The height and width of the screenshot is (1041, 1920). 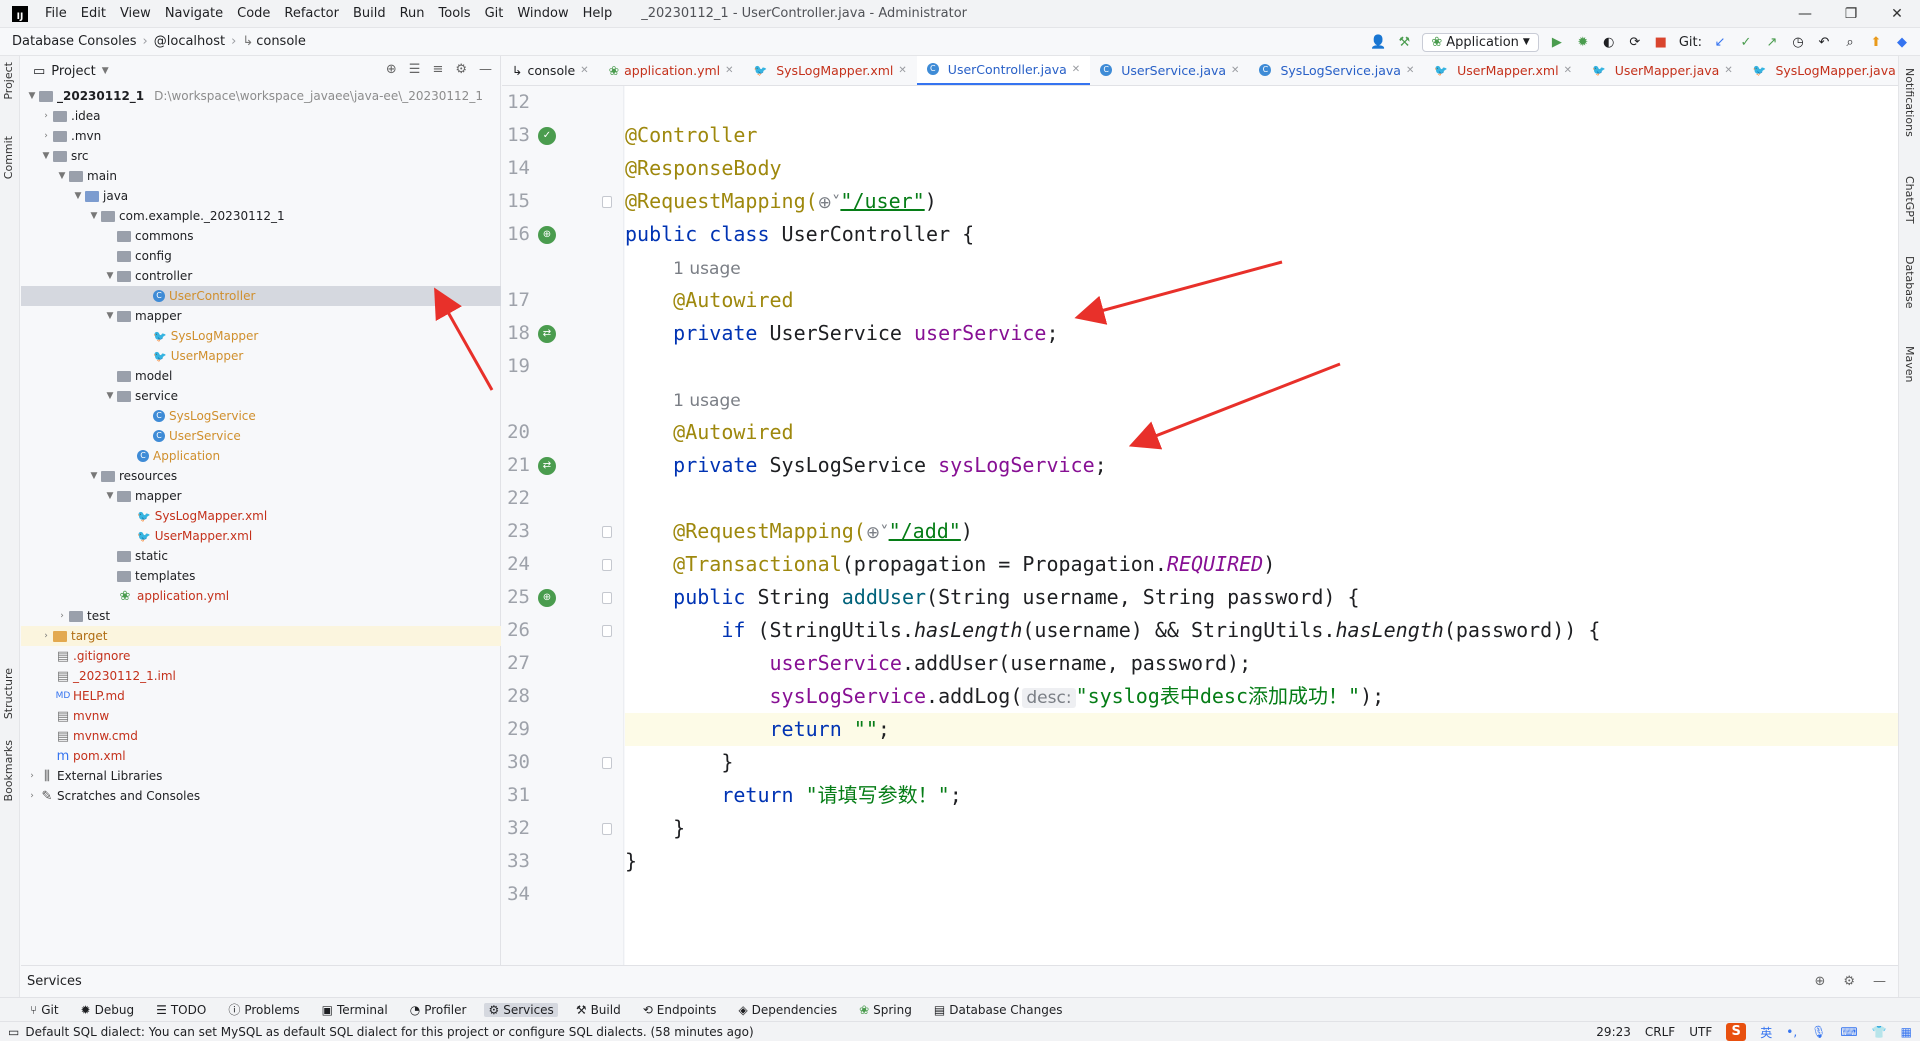 I want to click on tool-database-changes: ▤ Database Changes, so click(x=998, y=1010).